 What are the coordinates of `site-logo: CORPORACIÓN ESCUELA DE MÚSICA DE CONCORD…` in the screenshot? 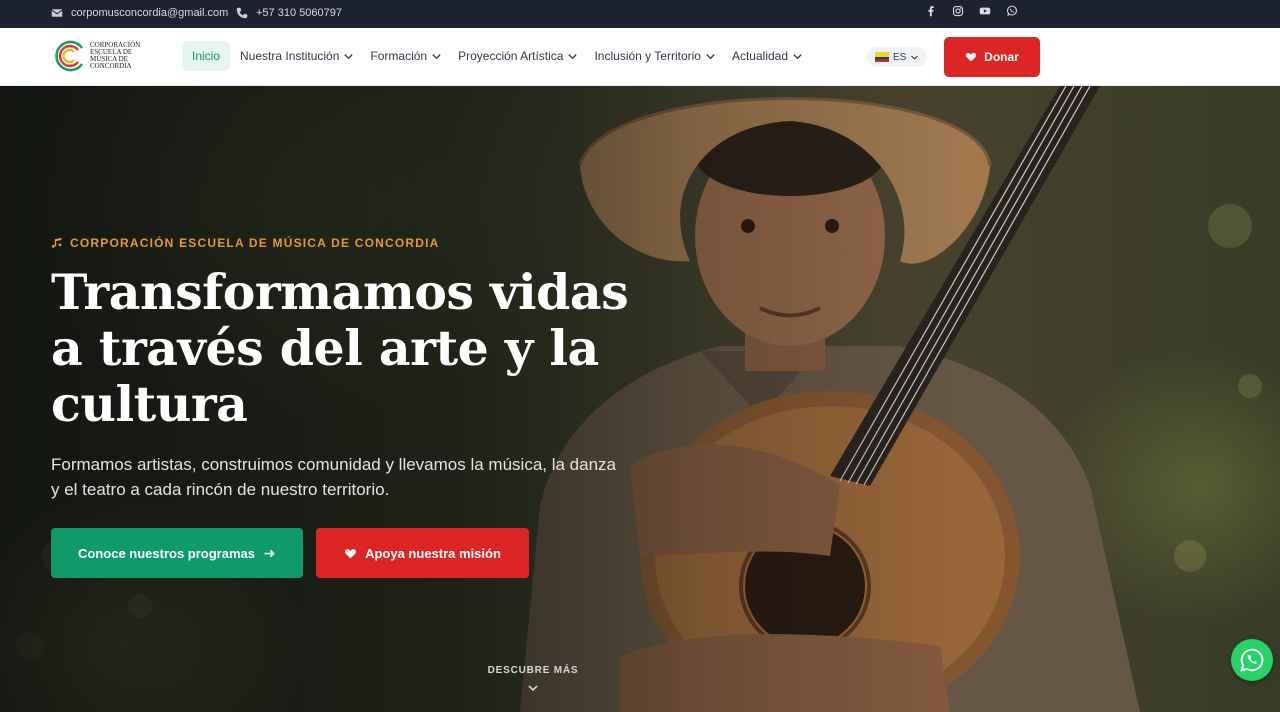 It's located at (102, 56).